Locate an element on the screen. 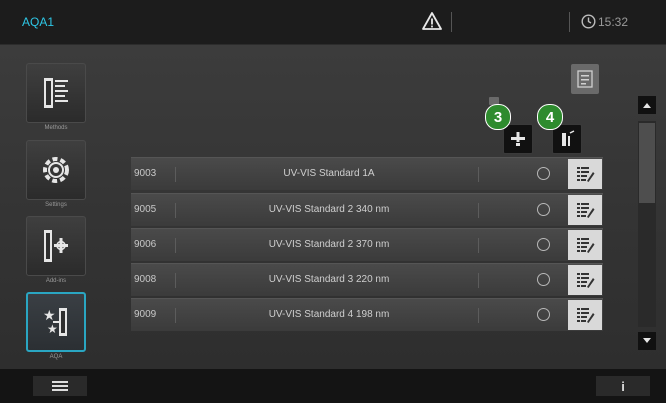 This screenshot has width=666, height=403. nav-label: Add-ins is located at coordinates (56, 281).